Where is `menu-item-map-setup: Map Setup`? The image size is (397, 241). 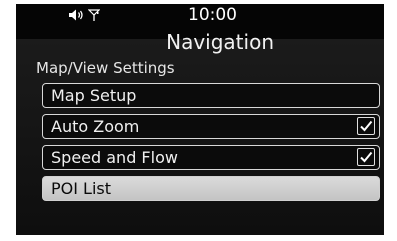
menu-item-map-setup: Map Setup is located at coordinates (211, 95).